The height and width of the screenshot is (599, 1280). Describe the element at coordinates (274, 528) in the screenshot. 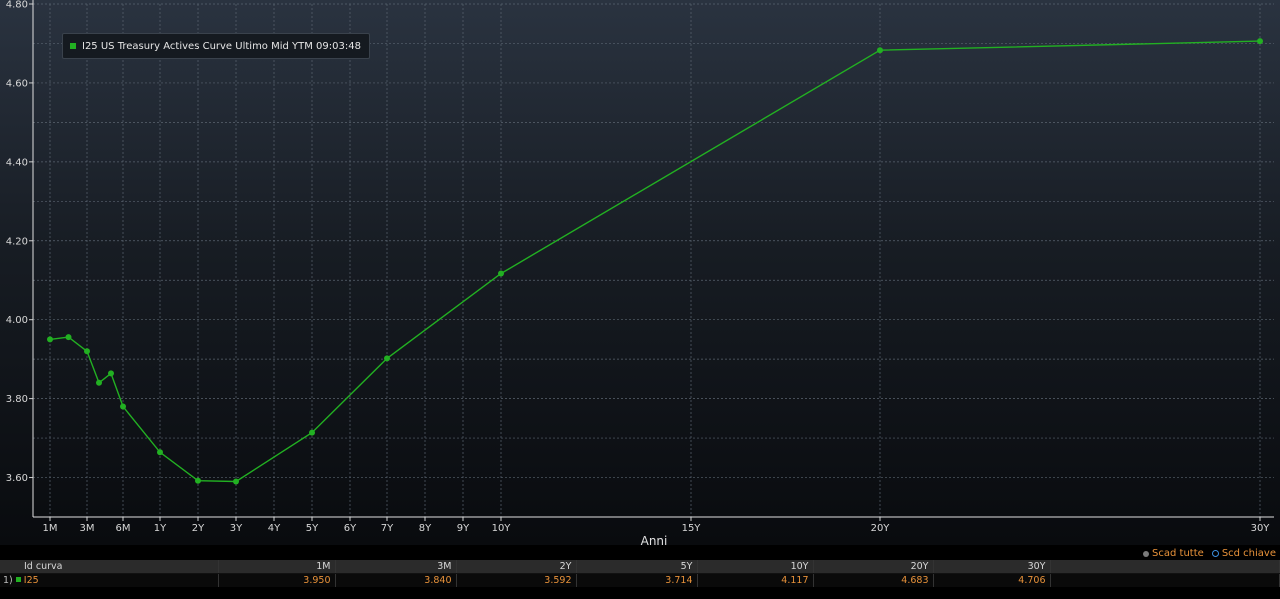

I see `x-tick-label: 4Y` at that location.